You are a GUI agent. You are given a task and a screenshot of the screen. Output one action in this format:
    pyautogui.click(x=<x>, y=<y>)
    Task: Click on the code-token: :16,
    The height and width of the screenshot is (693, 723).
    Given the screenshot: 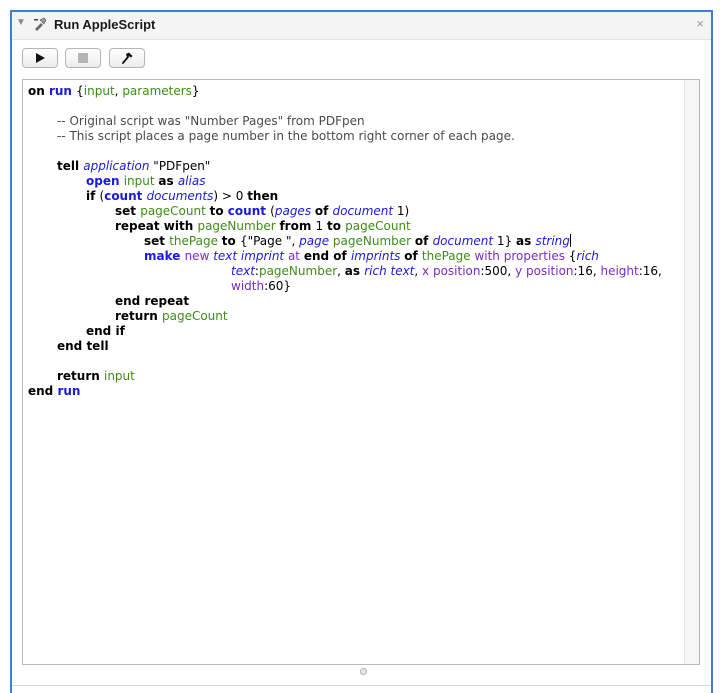 What is the action you would take?
    pyautogui.click(x=650, y=271)
    